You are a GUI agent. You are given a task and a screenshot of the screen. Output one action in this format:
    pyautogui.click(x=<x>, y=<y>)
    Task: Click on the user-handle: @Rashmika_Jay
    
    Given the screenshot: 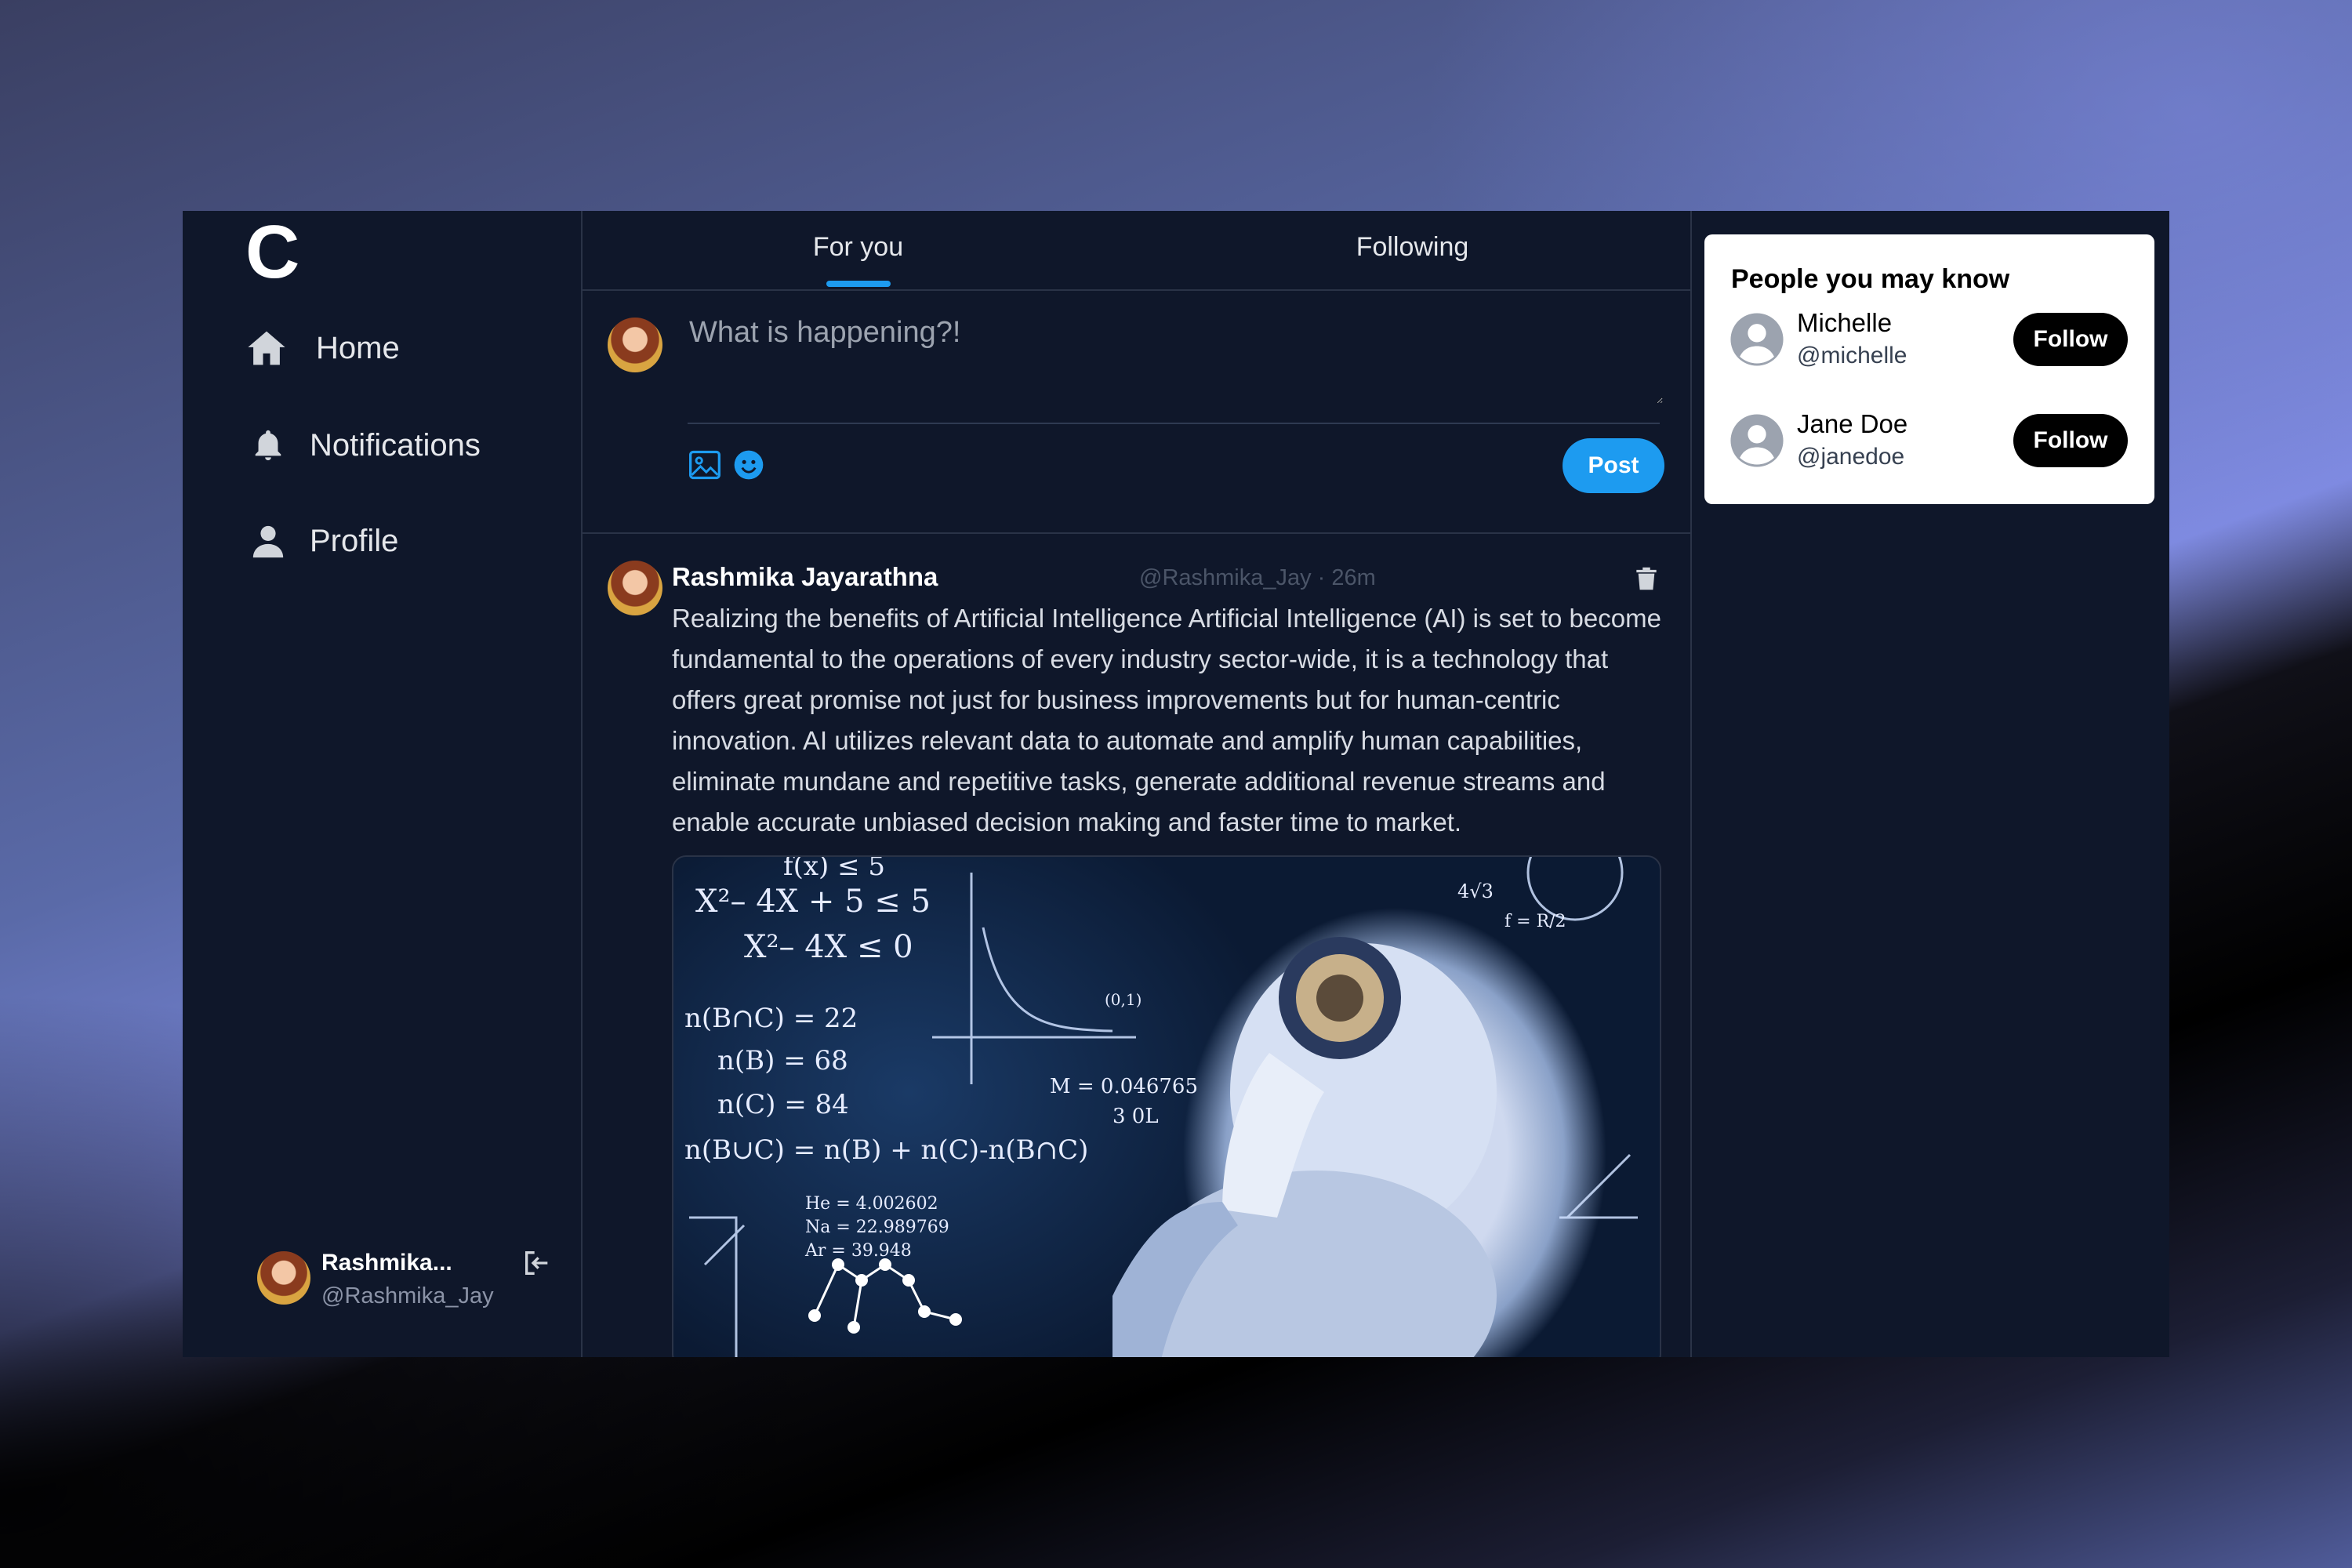 What is the action you would take?
    pyautogui.click(x=407, y=1295)
    